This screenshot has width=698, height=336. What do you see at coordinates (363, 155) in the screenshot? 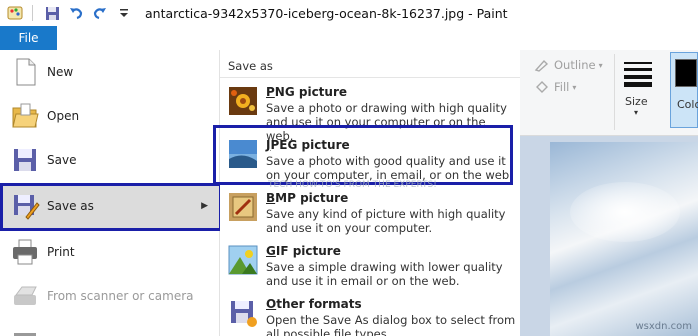
I see `highlight-jpeg` at bounding box center [363, 155].